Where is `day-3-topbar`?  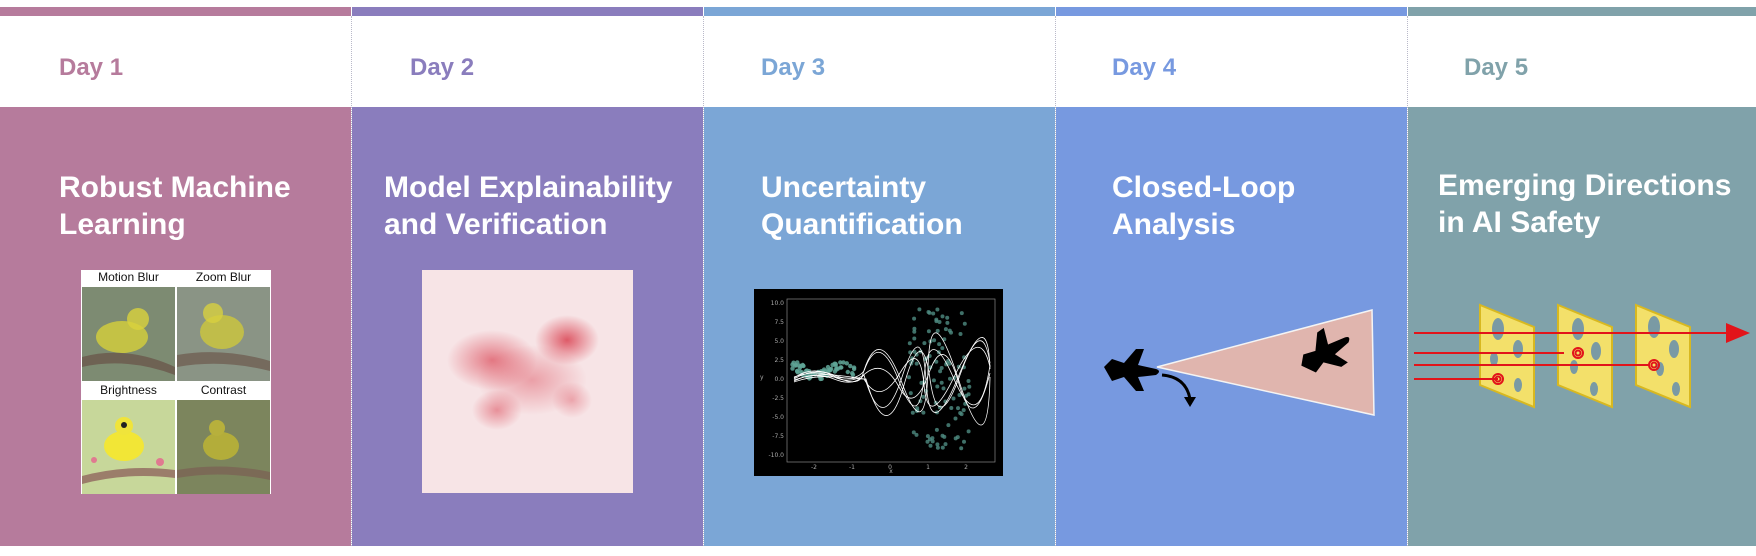 day-3-topbar is located at coordinates (879, 11).